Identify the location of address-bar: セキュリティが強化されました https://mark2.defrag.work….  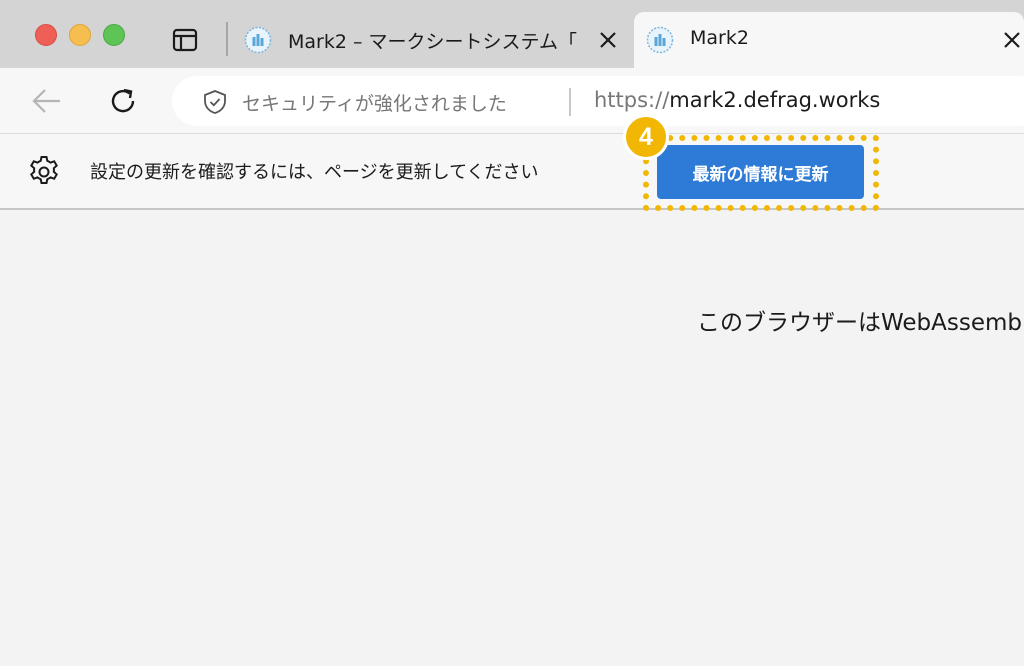
(598, 101).